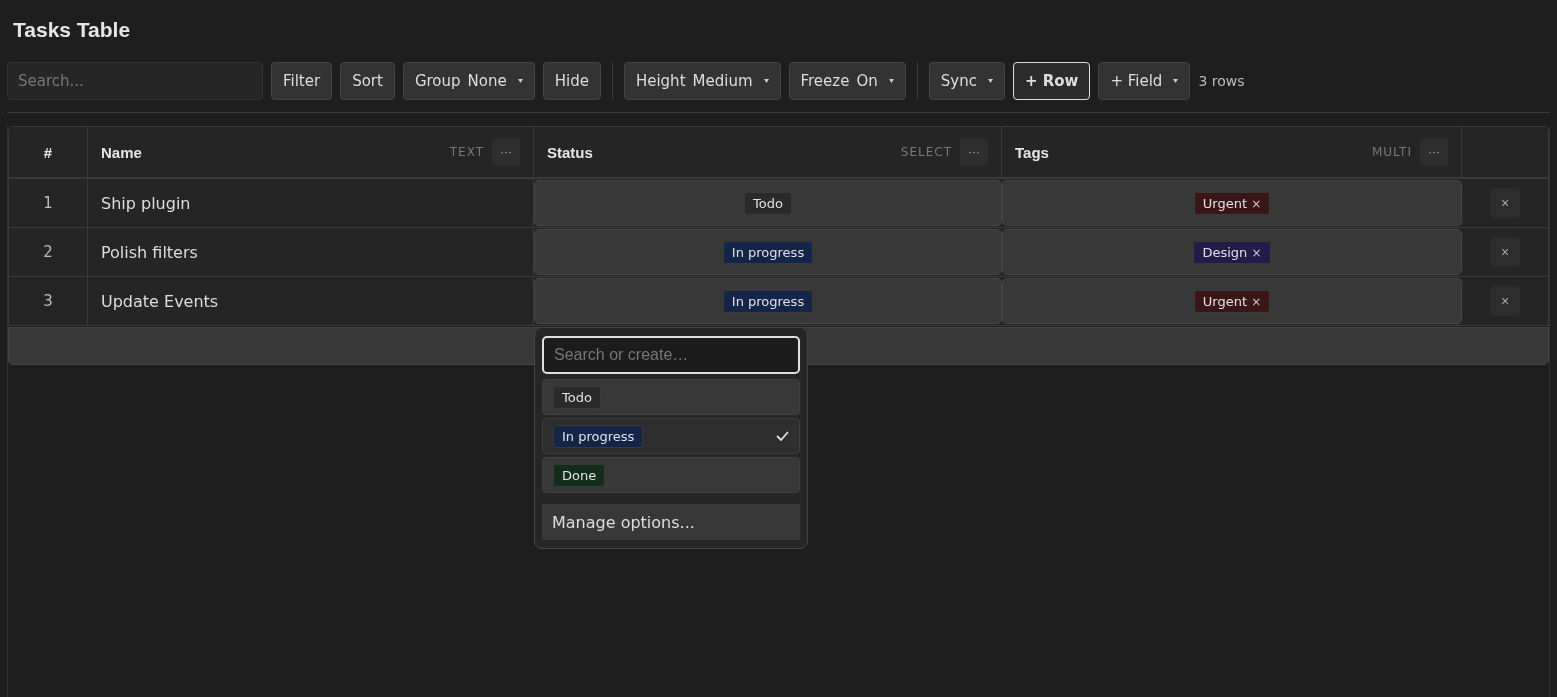  What do you see at coordinates (579, 475) in the screenshot?
I see `option-tag: Done` at bounding box center [579, 475].